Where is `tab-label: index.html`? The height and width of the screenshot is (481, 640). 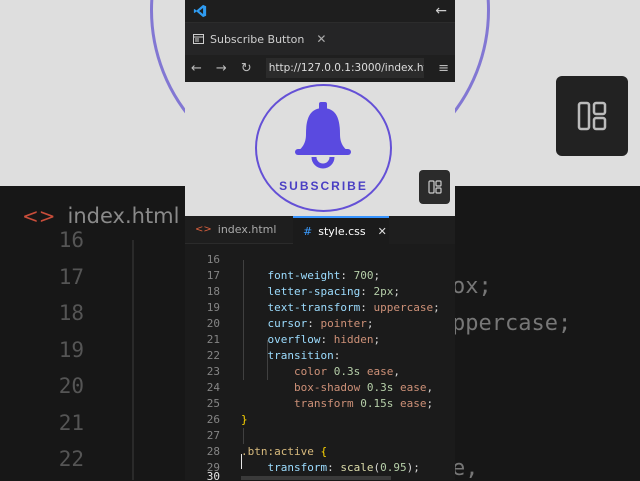
tab-label: index.html is located at coordinates (247, 229).